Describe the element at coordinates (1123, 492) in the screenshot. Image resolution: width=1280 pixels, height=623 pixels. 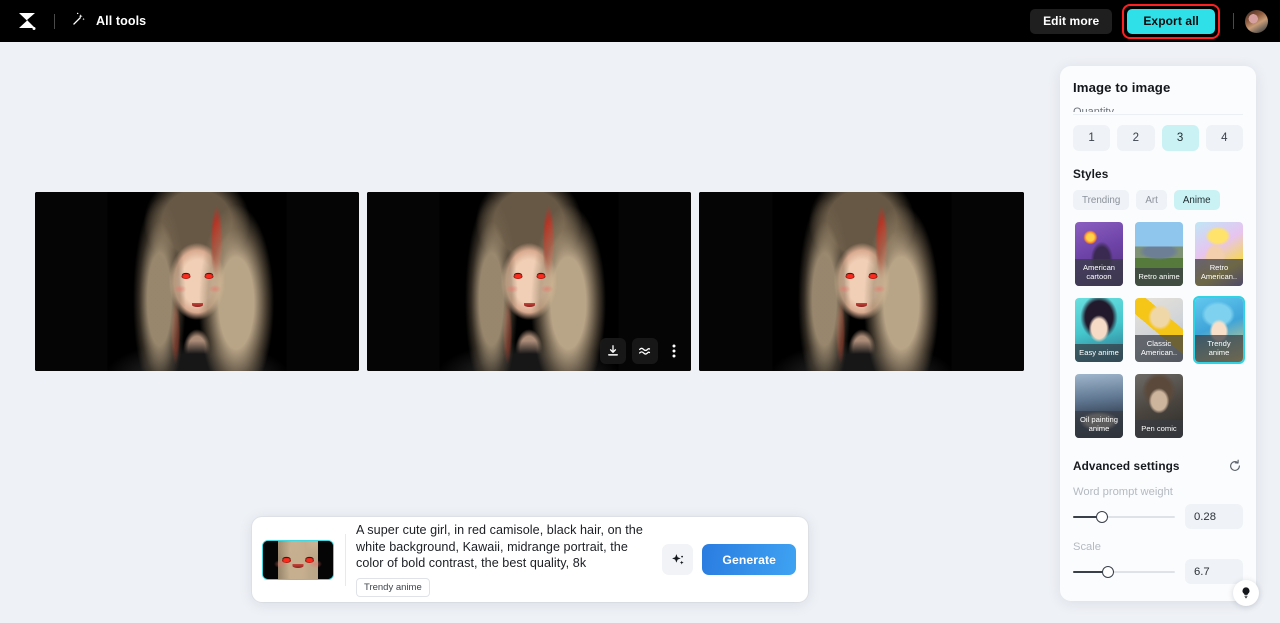
I see `setting-label: Word prompt weight` at that location.